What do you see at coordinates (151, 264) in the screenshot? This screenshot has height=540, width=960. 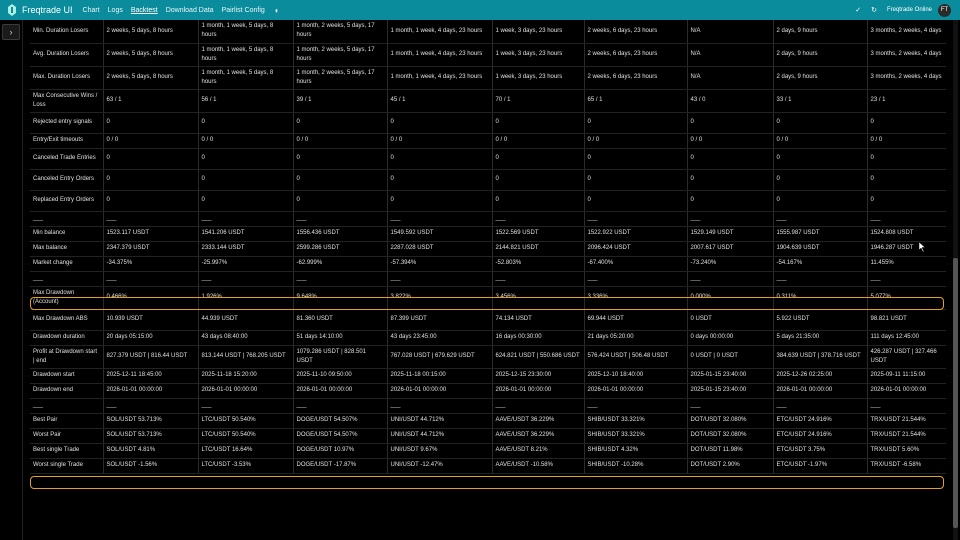 I see `table-cell: -34.375%` at bounding box center [151, 264].